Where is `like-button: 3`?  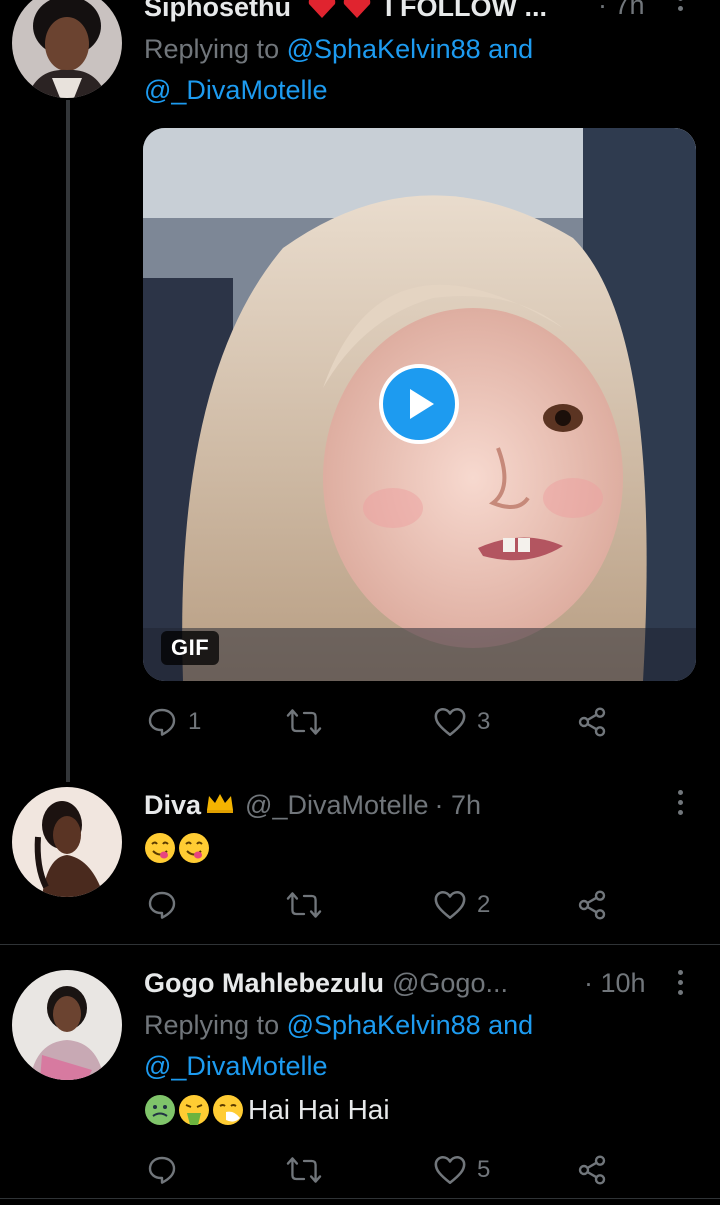
like-button: 3 is located at coordinates (461, 722).